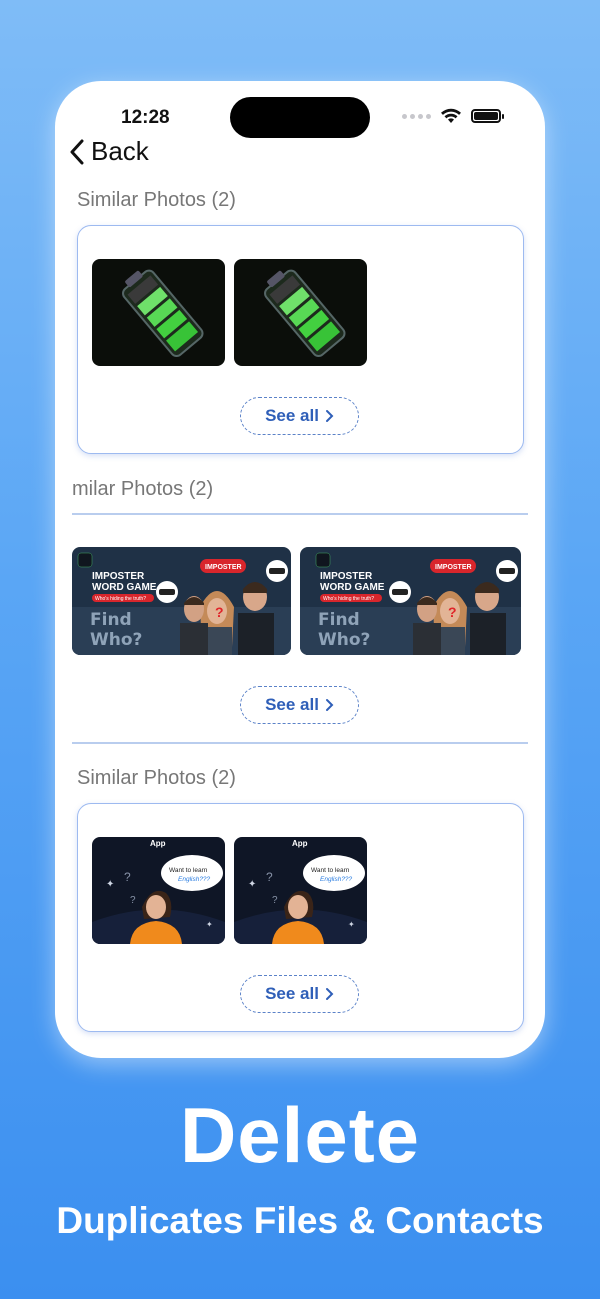  Describe the element at coordinates (143, 489) in the screenshot. I see `group-title: milar Photos (2)` at that location.